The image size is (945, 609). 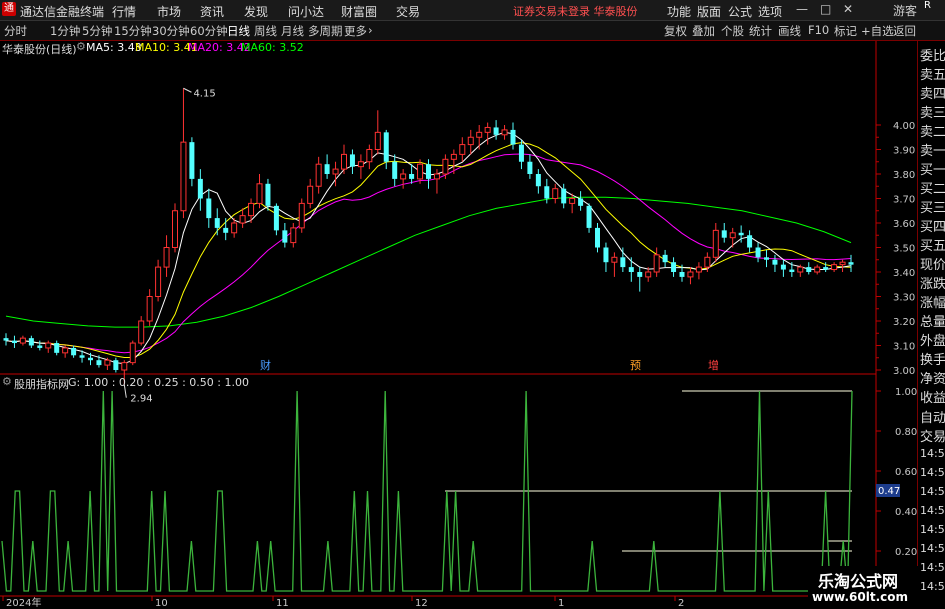 I want to click on period-30min: 30分钟, so click(x=171, y=31).